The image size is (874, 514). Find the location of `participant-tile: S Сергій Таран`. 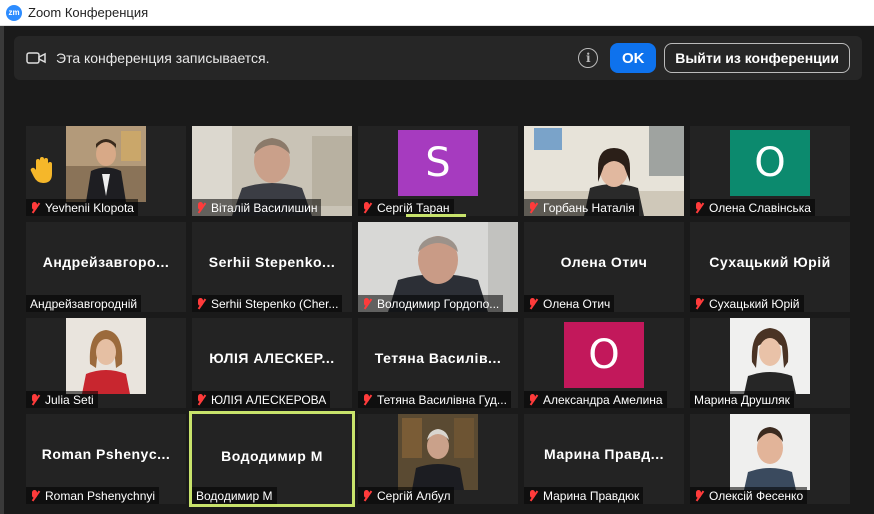

participant-tile: S Сергій Таран is located at coordinates (438, 171).